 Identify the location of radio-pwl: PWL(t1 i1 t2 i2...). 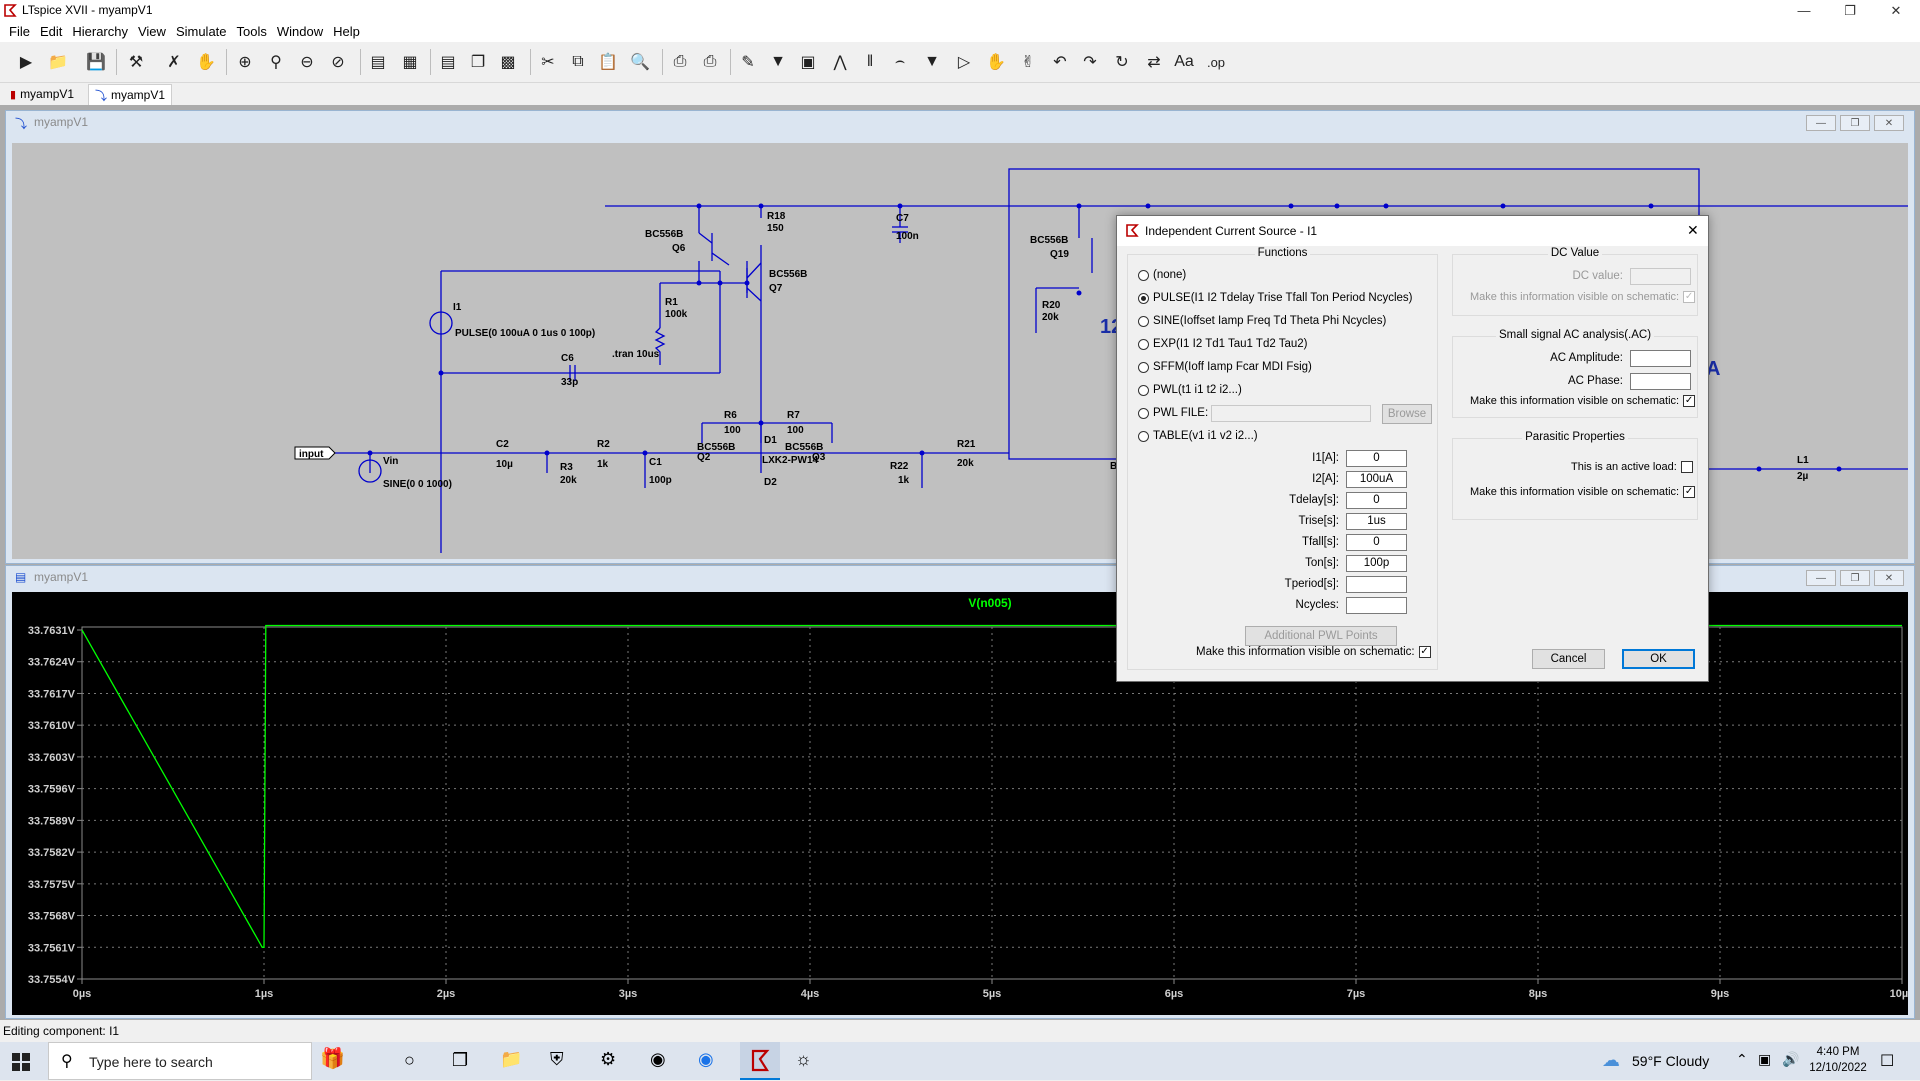
(1190, 390).